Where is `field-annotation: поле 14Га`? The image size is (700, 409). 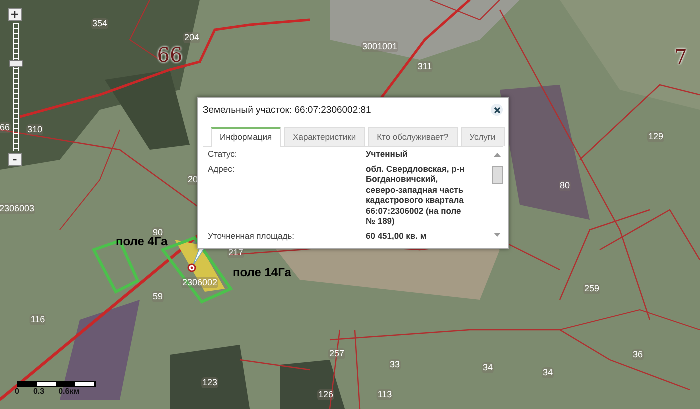
field-annotation: поле 14Га is located at coordinates (262, 273).